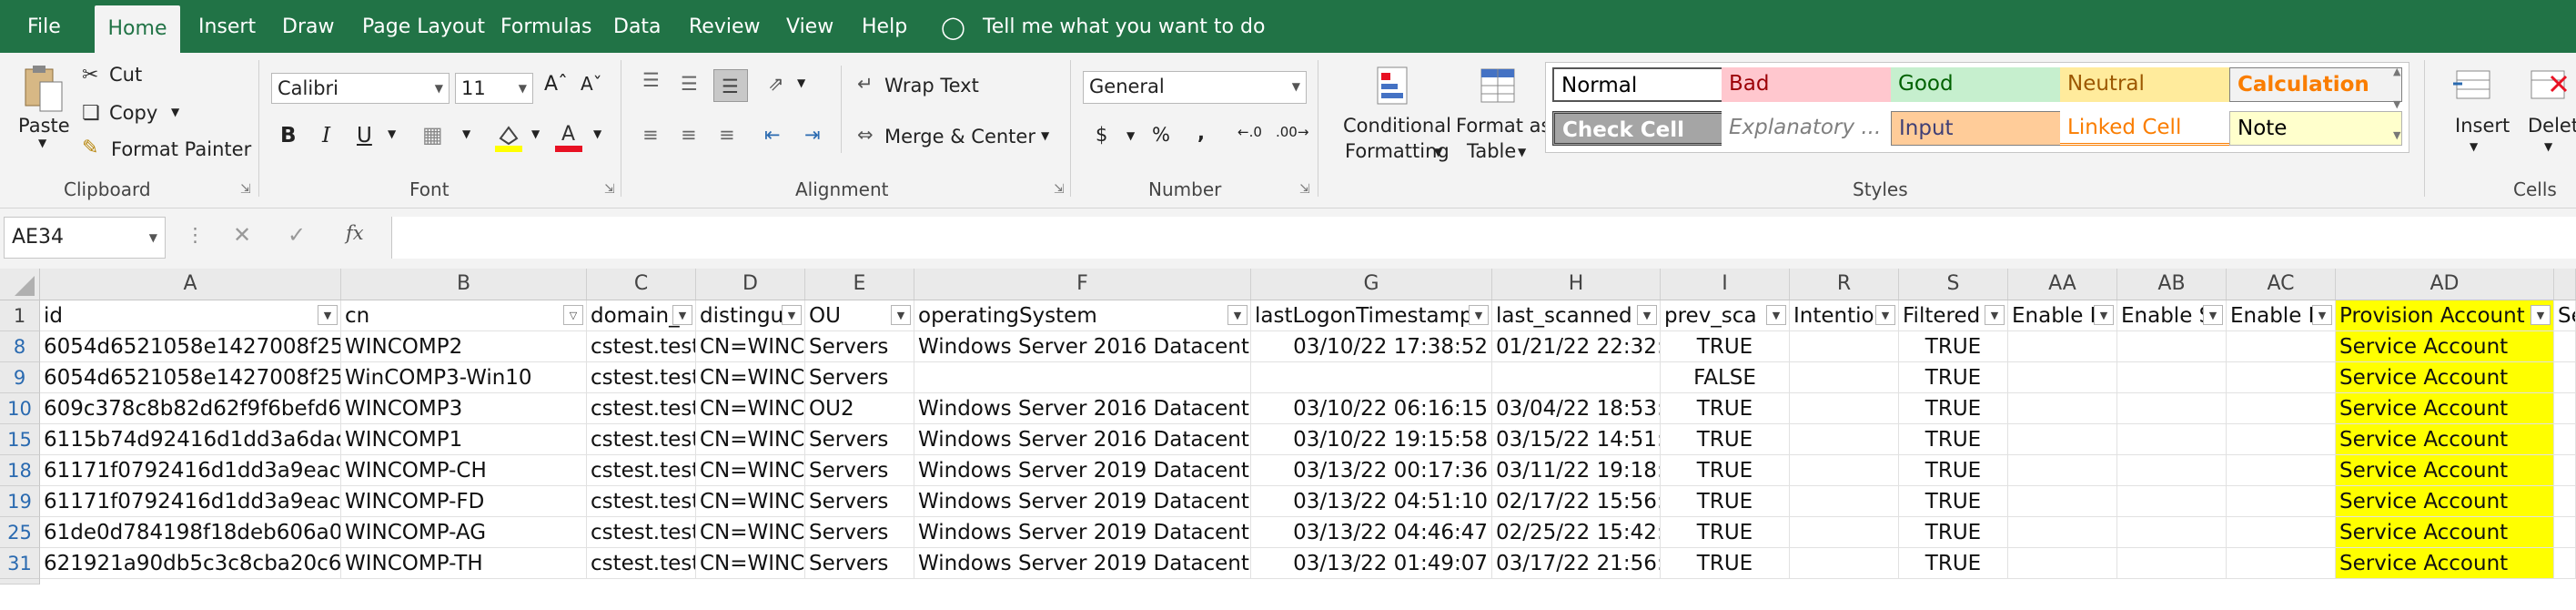 The height and width of the screenshot is (610, 2576). What do you see at coordinates (20, 347) in the screenshot?
I see `row-header: 8` at bounding box center [20, 347].